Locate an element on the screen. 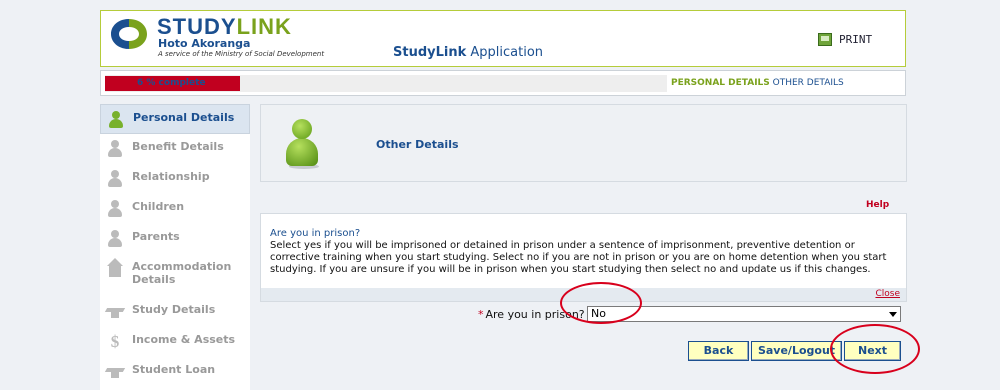 This screenshot has height=390, width=1000. step-current: PERSONAL DETAILS is located at coordinates (720, 83).